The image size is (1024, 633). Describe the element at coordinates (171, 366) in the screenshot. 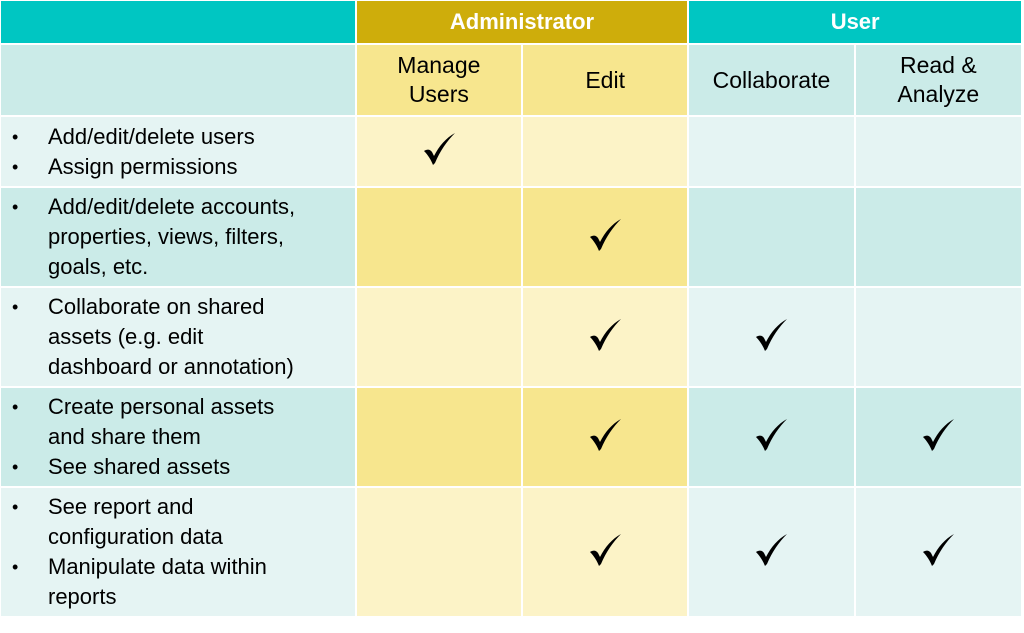

I see `bullet-text: dashboard or annotation)` at that location.